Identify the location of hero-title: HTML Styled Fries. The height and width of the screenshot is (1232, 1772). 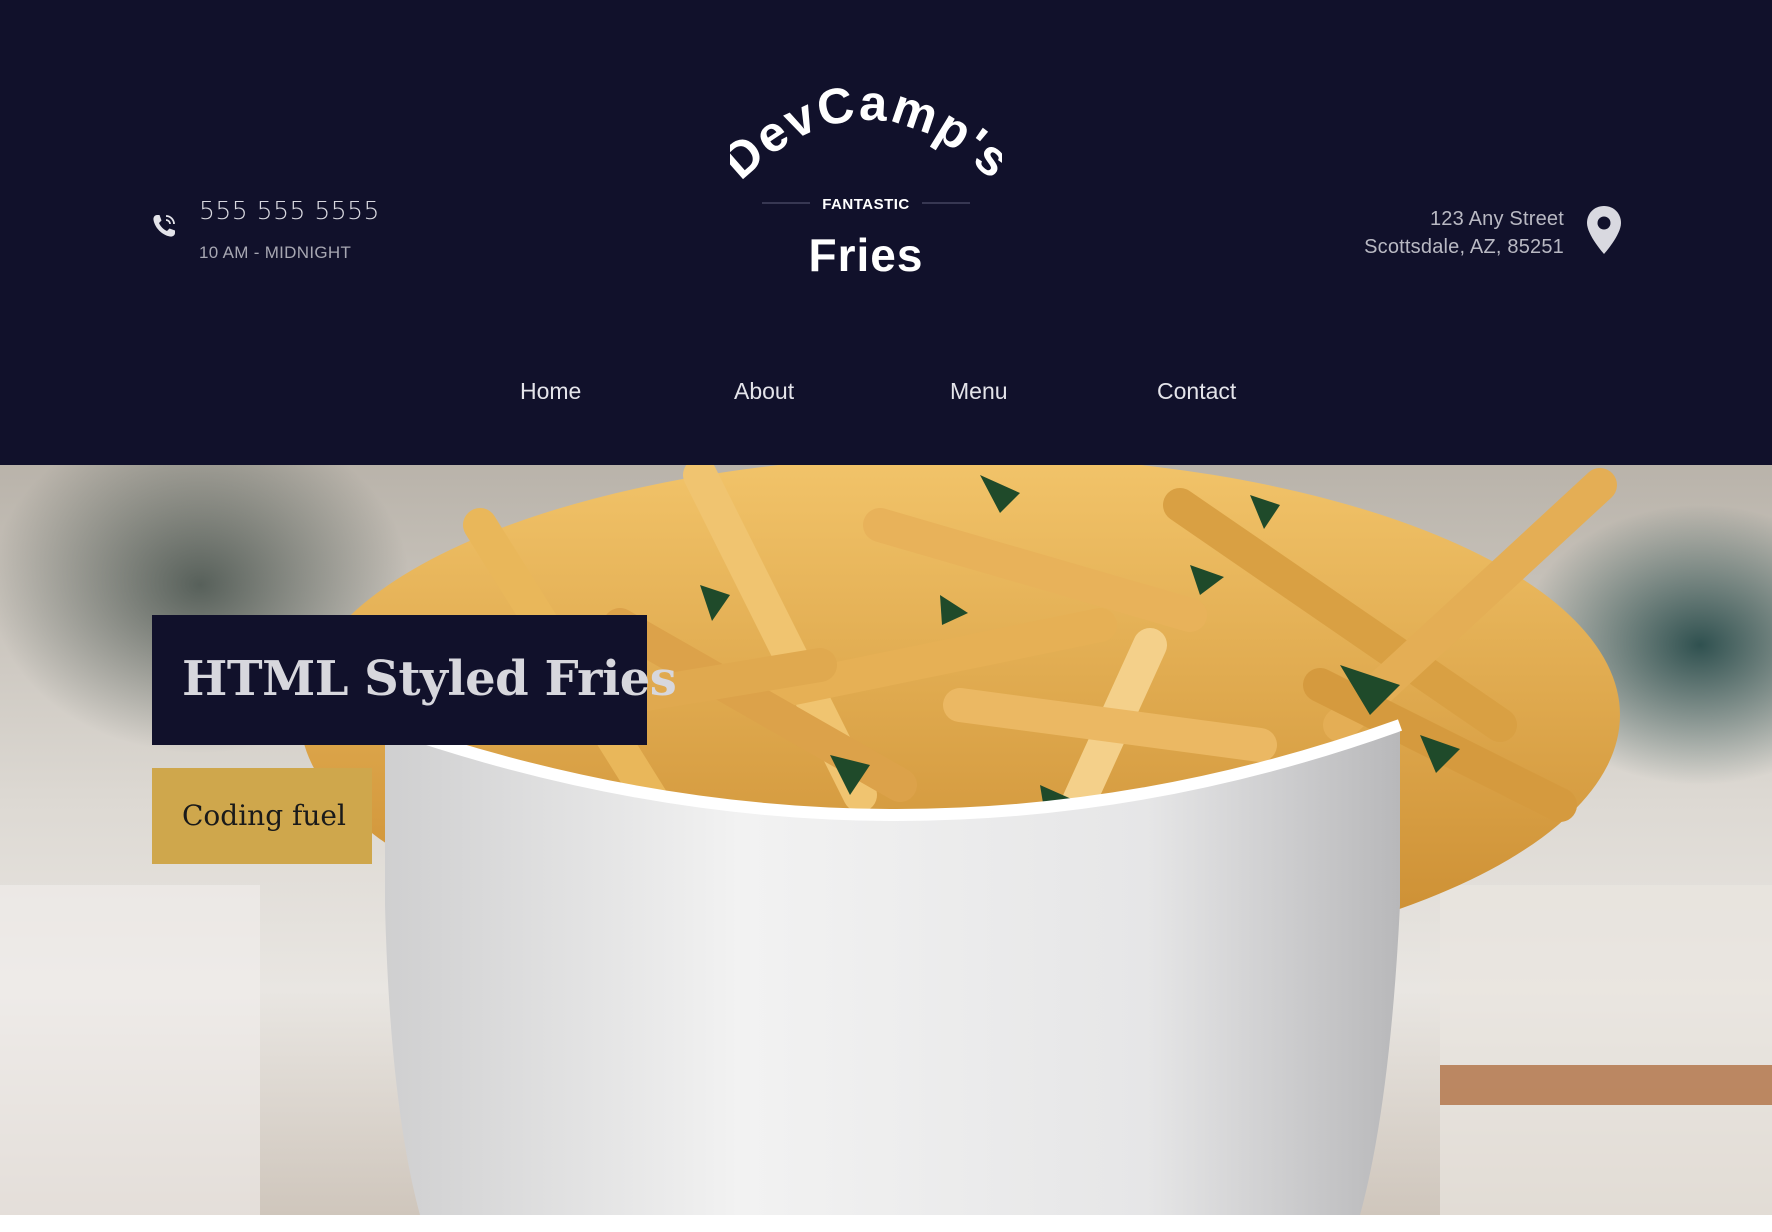
(429, 679).